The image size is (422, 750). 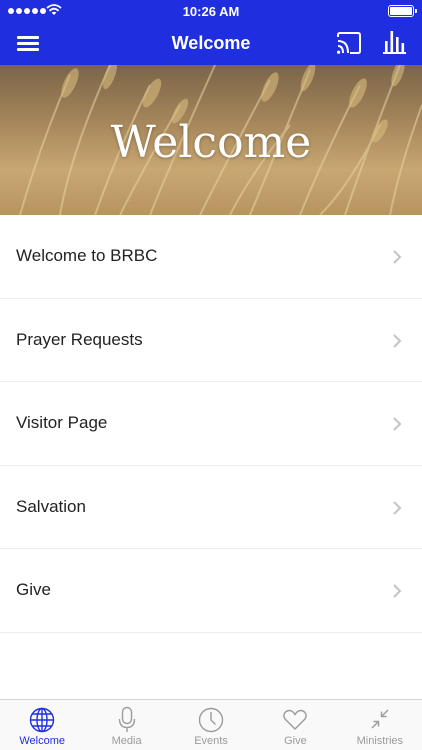 I want to click on list-item-prayer-requests: Prayer Requests, so click(x=211, y=340).